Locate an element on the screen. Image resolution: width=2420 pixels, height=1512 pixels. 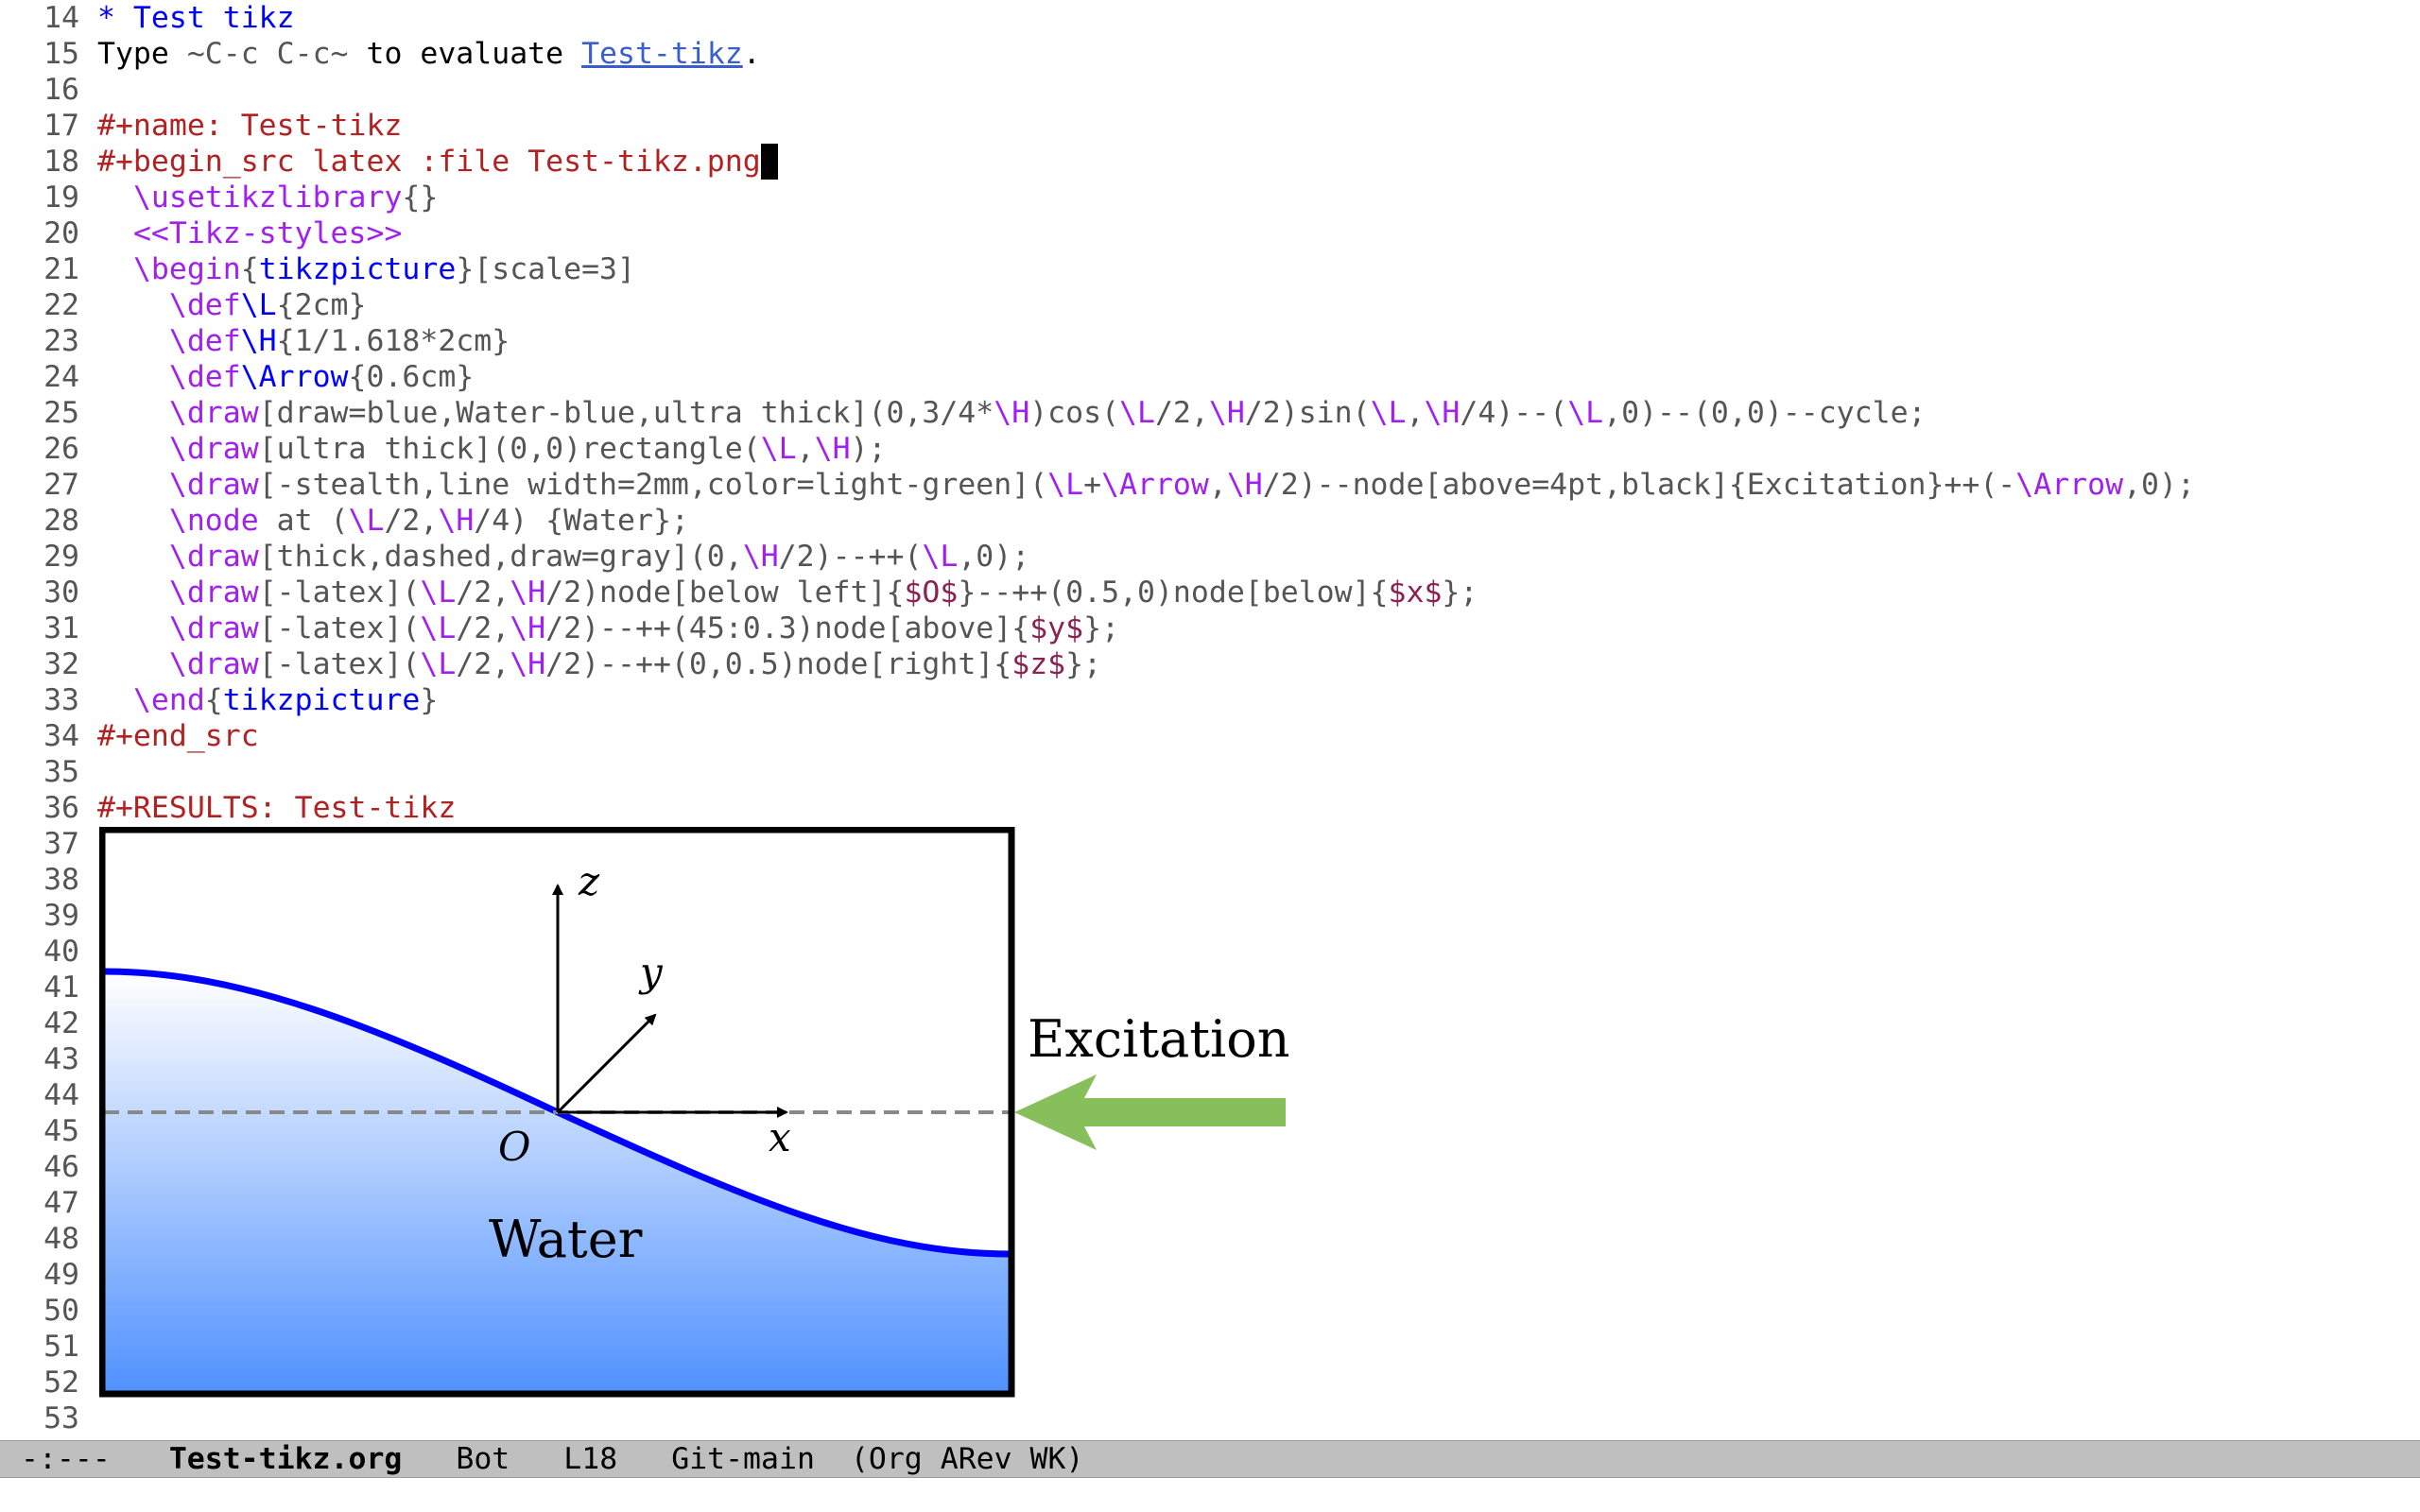
latex-math: $O$ is located at coordinates (931, 593).